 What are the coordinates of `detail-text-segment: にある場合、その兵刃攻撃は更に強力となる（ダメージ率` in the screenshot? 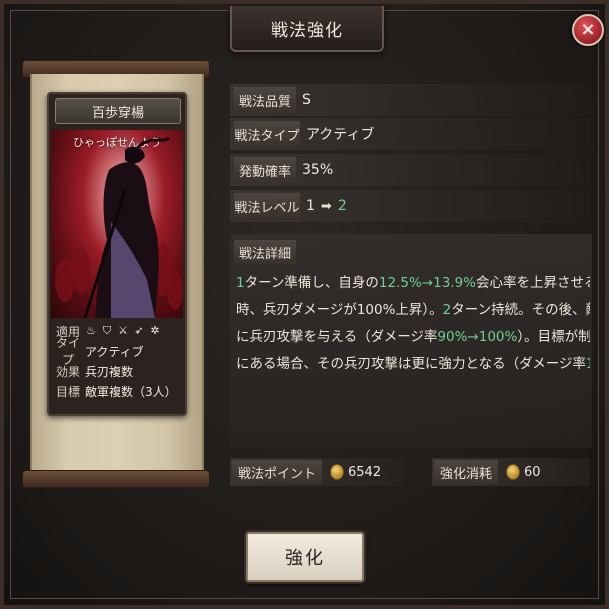 It's located at (411, 364).